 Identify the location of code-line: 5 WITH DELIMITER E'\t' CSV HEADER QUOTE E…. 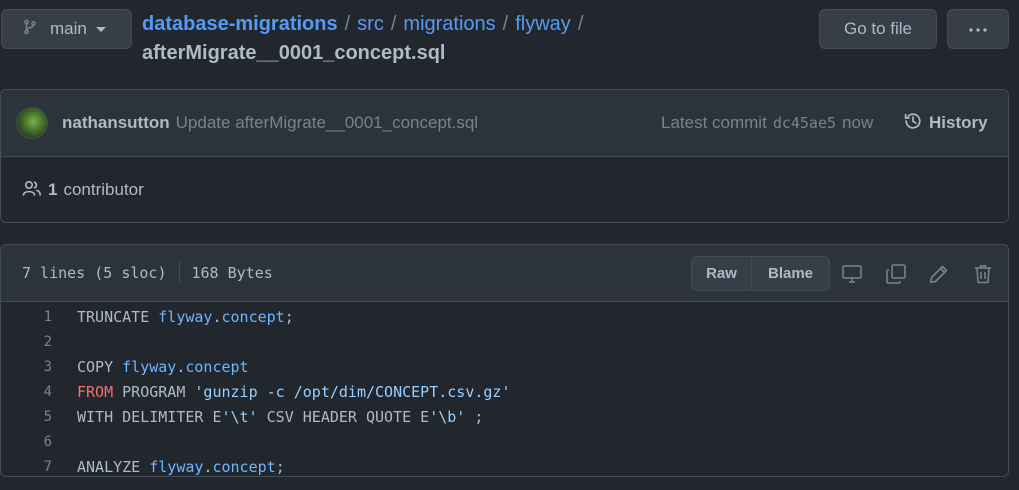
(504, 416).